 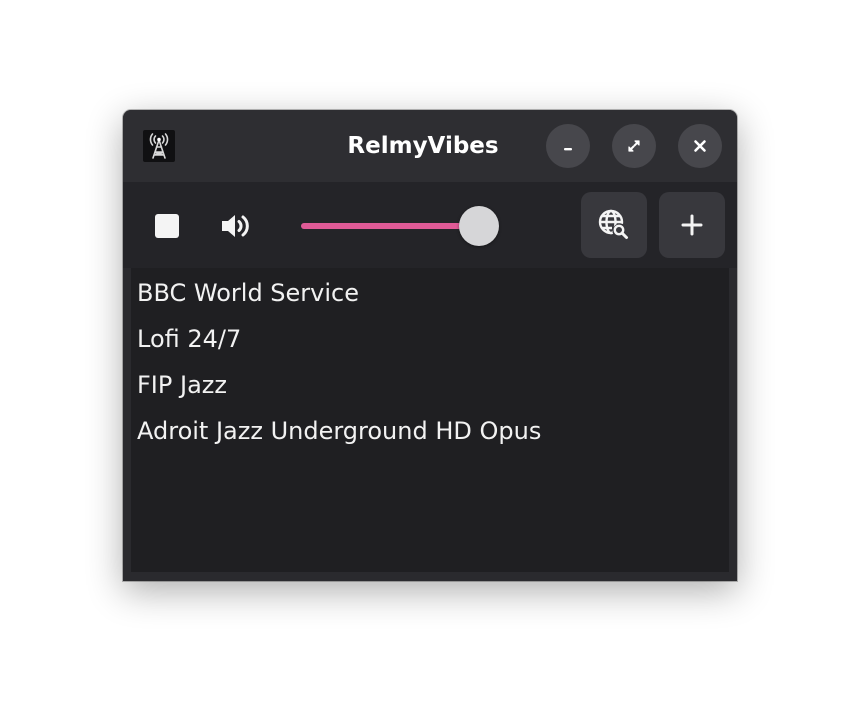 I want to click on window-title: RelmyVibes, so click(x=423, y=146).